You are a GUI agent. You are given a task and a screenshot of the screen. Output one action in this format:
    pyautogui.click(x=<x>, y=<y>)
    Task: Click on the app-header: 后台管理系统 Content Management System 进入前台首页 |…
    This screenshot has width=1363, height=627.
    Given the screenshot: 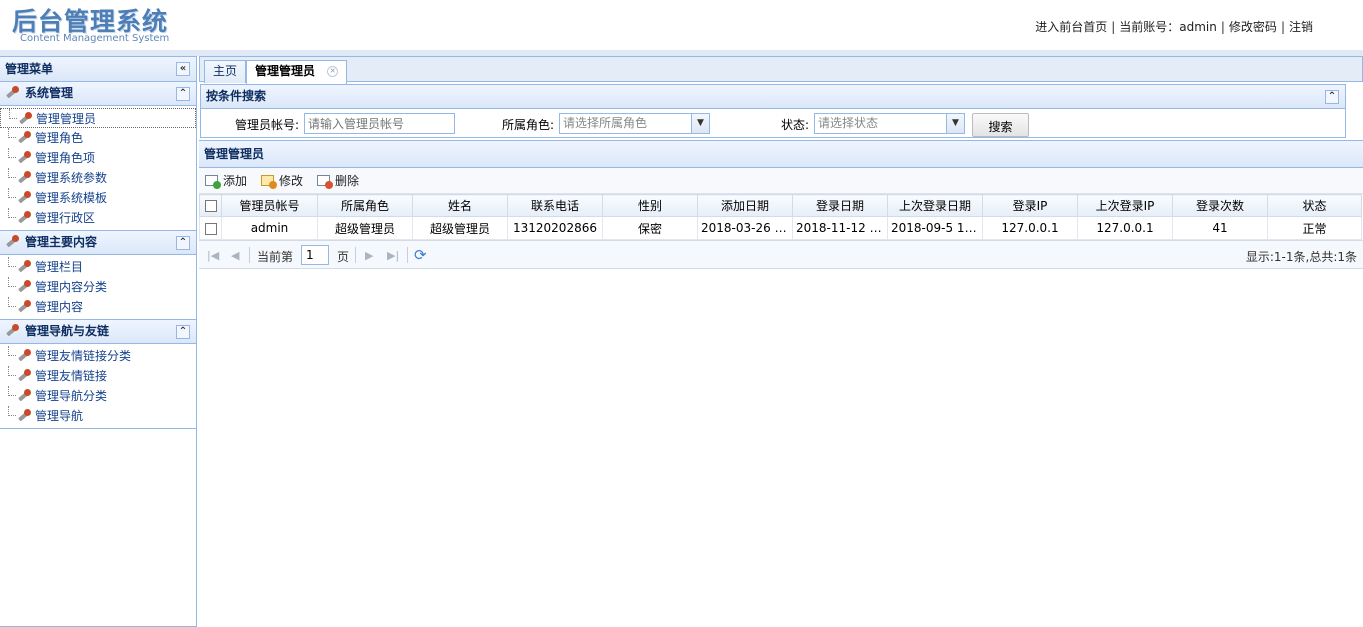 What is the action you would take?
    pyautogui.click(x=681, y=26)
    